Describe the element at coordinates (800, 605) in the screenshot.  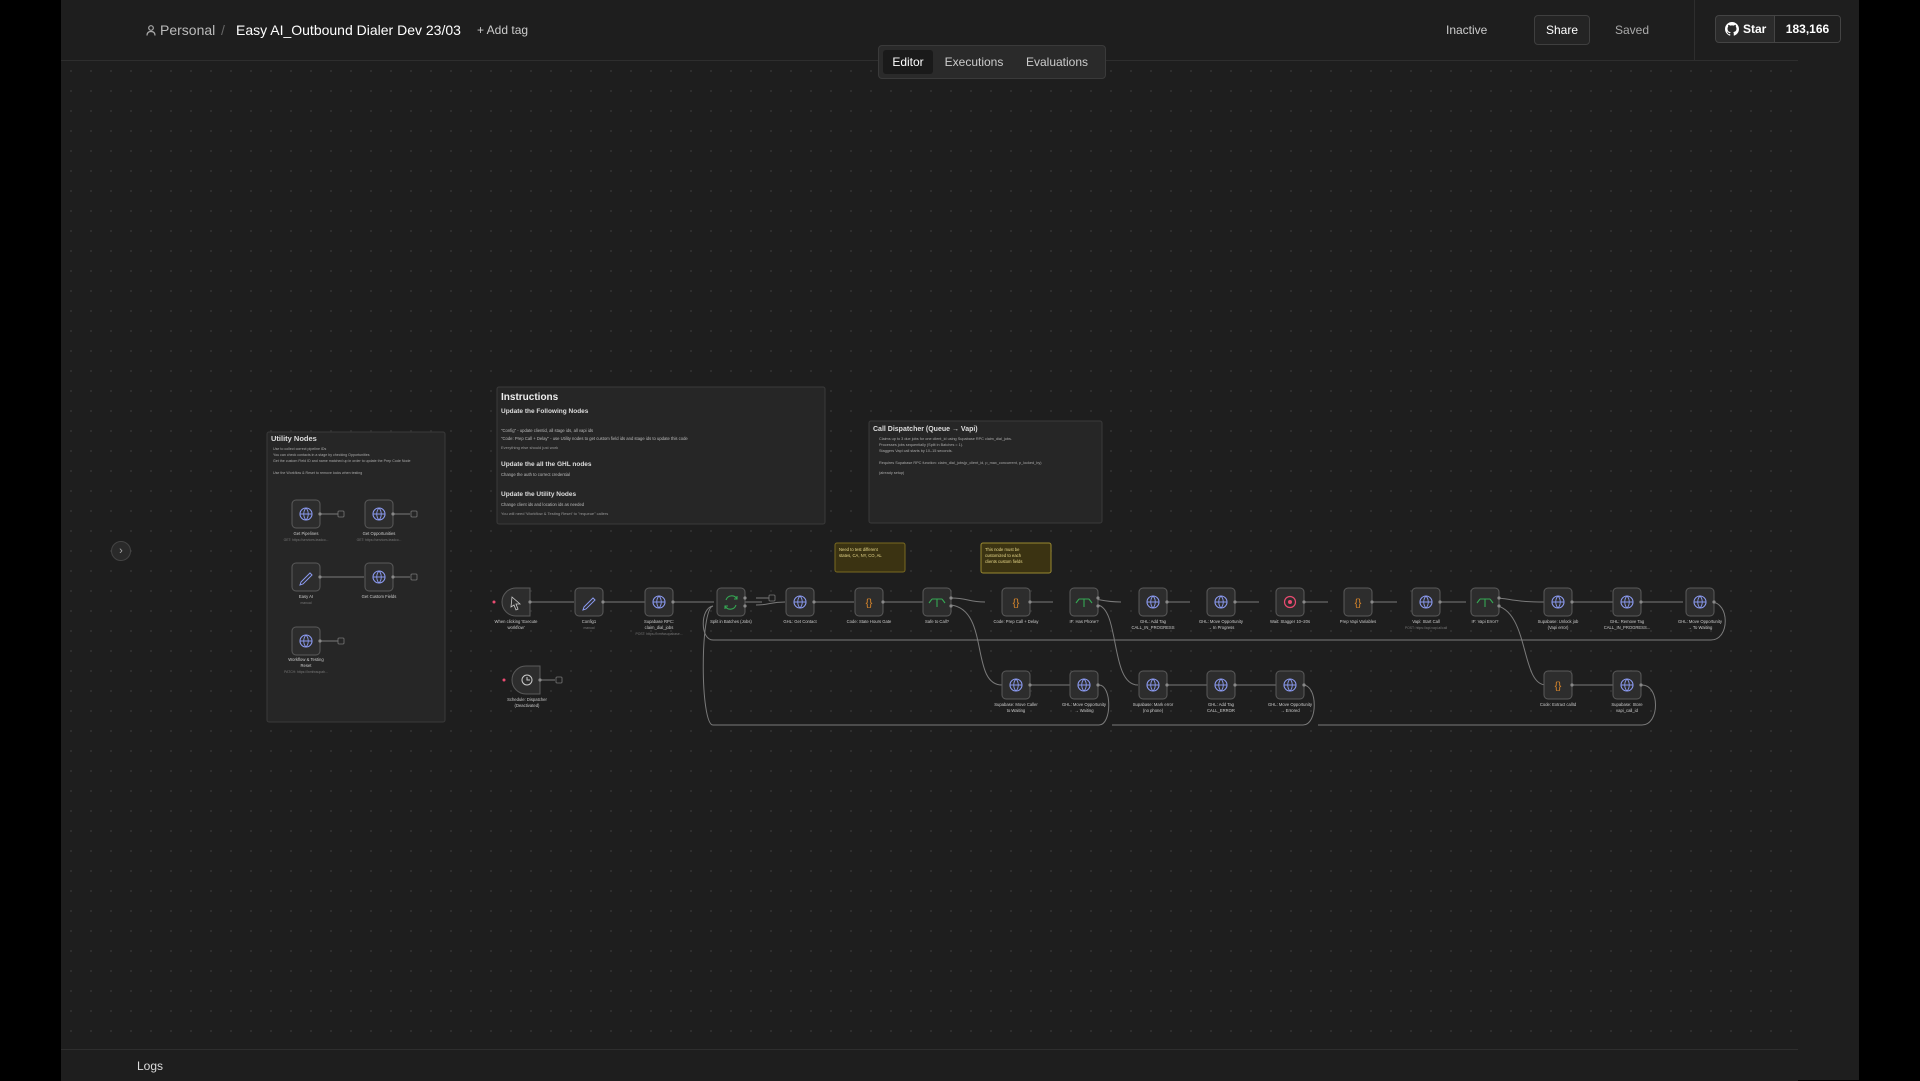
I see `node-ghl-get-contact: GHL: Get Contact` at that location.